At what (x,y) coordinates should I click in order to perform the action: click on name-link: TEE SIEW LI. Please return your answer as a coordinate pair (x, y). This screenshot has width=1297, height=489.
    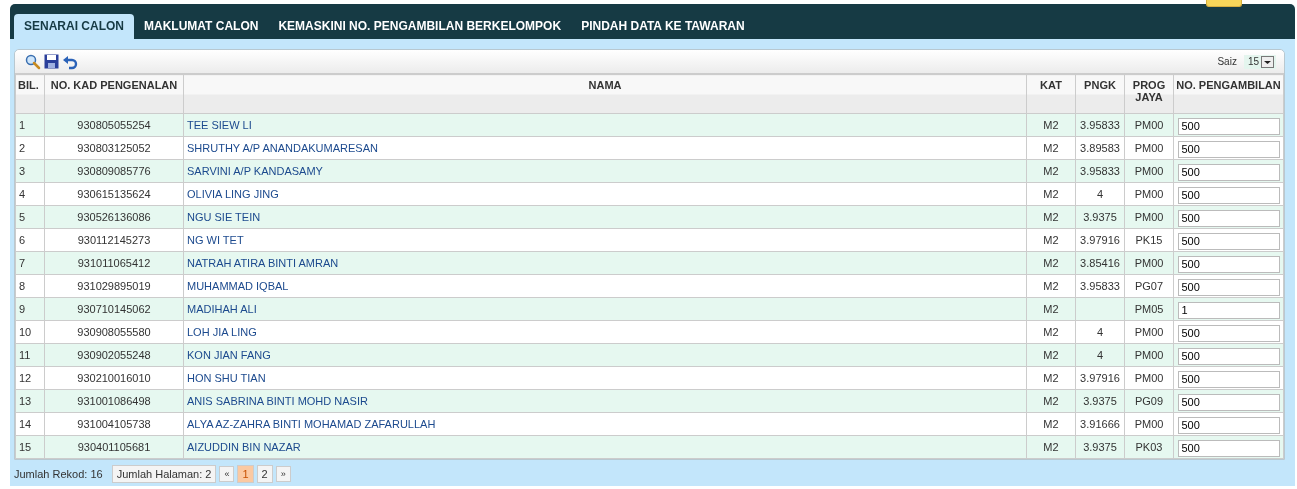
    Looking at the image, I should click on (219, 125).